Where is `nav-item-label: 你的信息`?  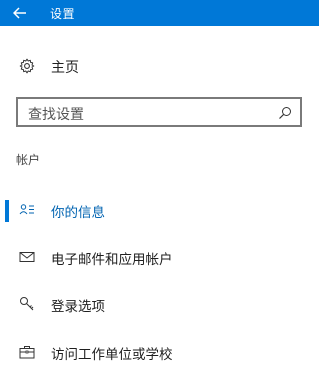
nav-item-label: 你的信息 is located at coordinates (78, 213).